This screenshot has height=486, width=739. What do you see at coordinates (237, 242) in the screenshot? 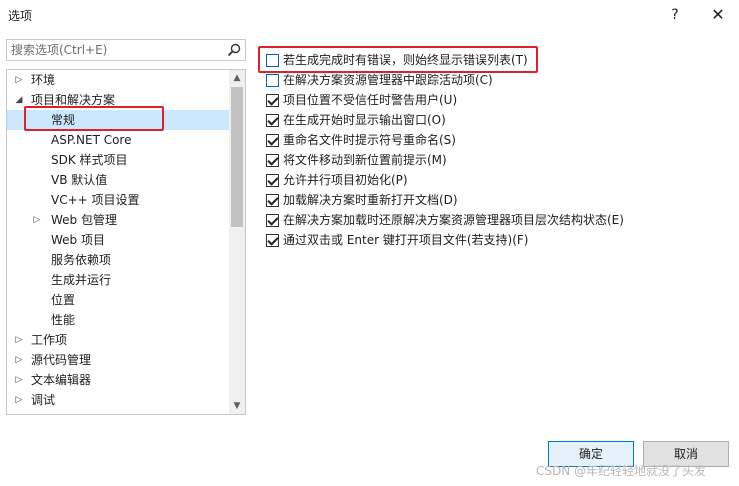
I see `tree-scrollbar: ▲ ▼` at bounding box center [237, 242].